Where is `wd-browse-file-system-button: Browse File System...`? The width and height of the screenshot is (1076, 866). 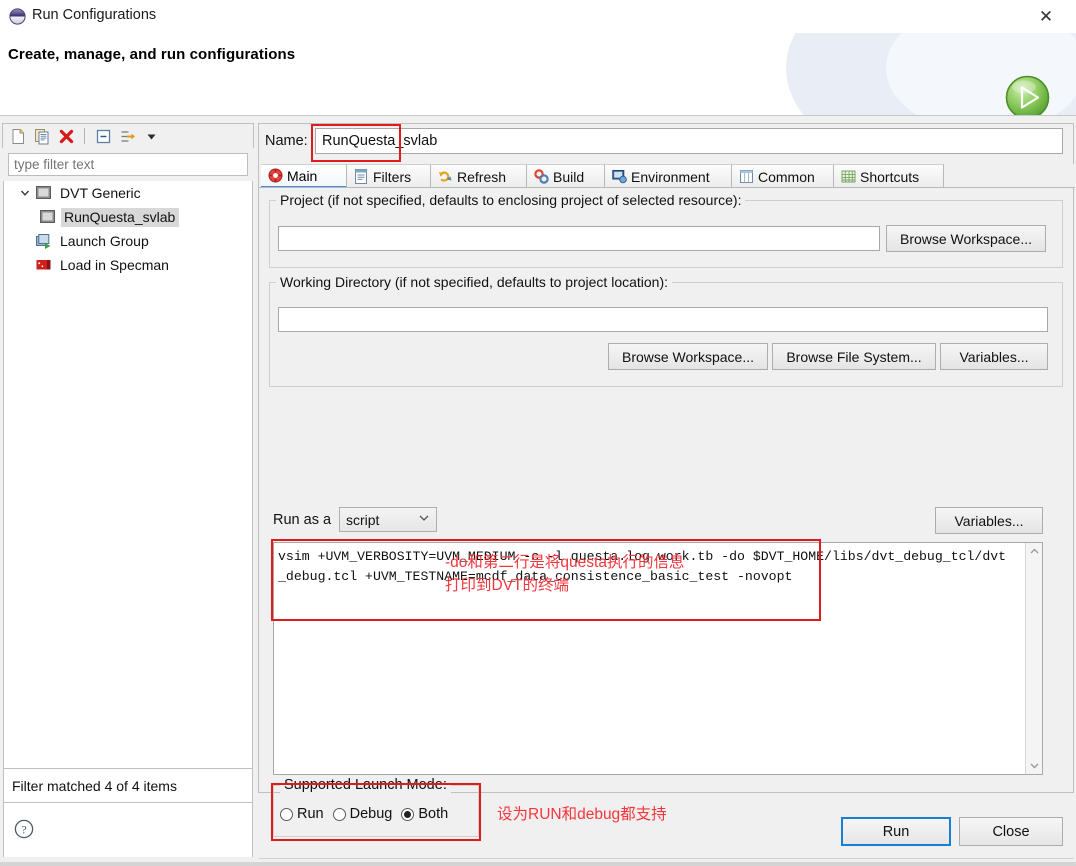 wd-browse-file-system-button: Browse File System... is located at coordinates (854, 356).